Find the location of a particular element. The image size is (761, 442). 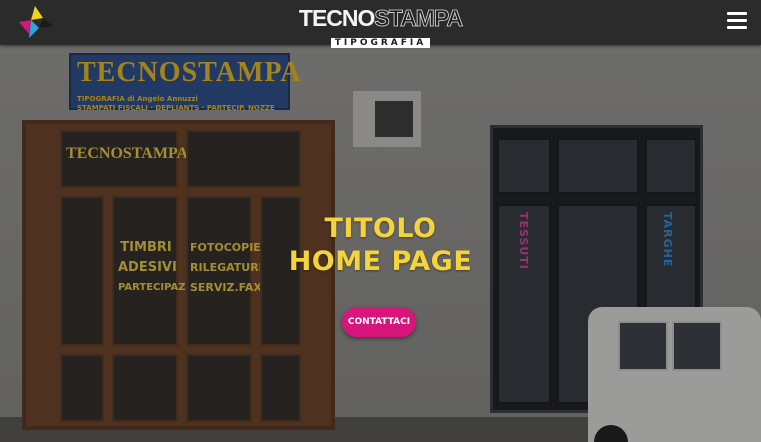

brand-name-dark: STAMPA is located at coordinates (418, 18).